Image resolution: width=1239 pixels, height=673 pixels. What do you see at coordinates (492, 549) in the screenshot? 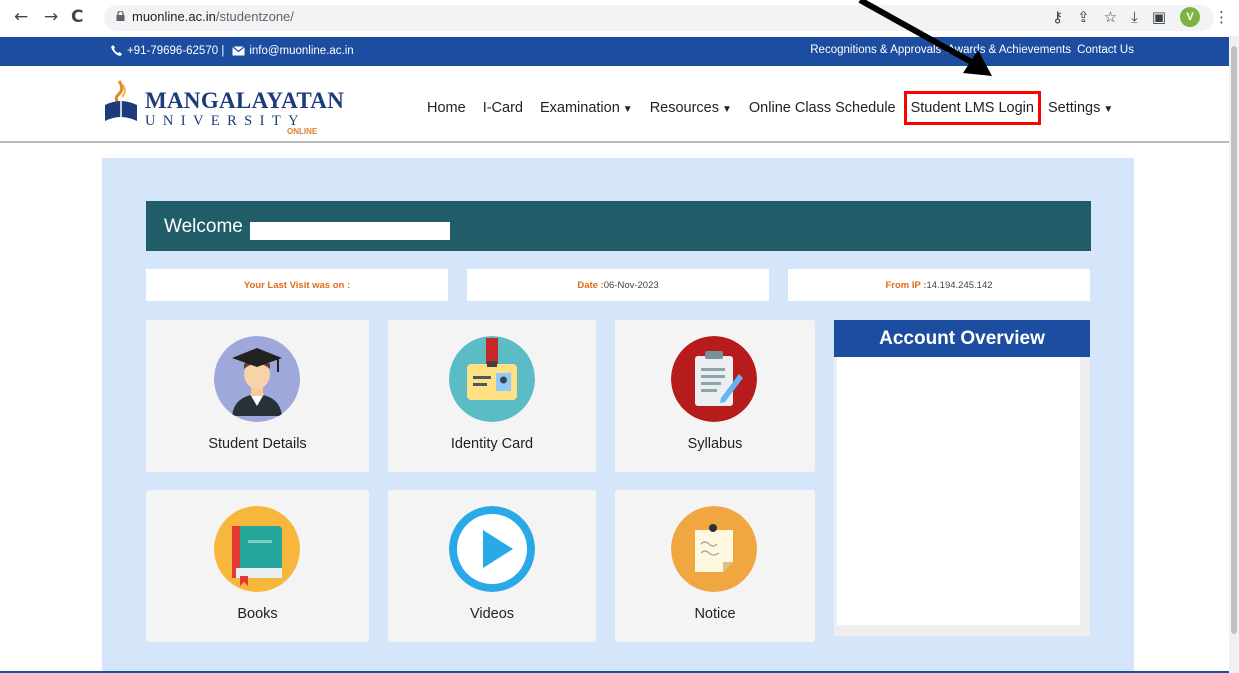
I see `play-icon` at bounding box center [492, 549].